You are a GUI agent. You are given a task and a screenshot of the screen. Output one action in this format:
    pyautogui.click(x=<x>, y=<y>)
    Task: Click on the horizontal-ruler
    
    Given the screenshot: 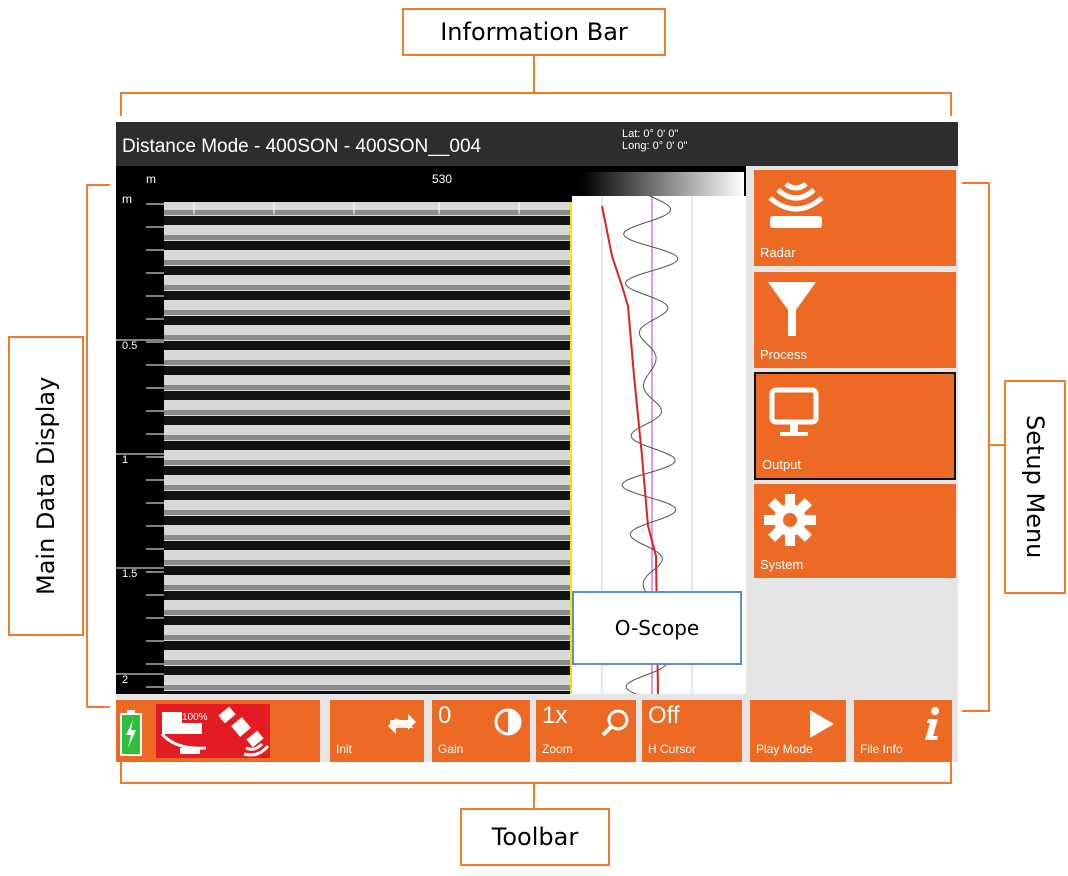 What is the action you would take?
    pyautogui.click(x=454, y=184)
    